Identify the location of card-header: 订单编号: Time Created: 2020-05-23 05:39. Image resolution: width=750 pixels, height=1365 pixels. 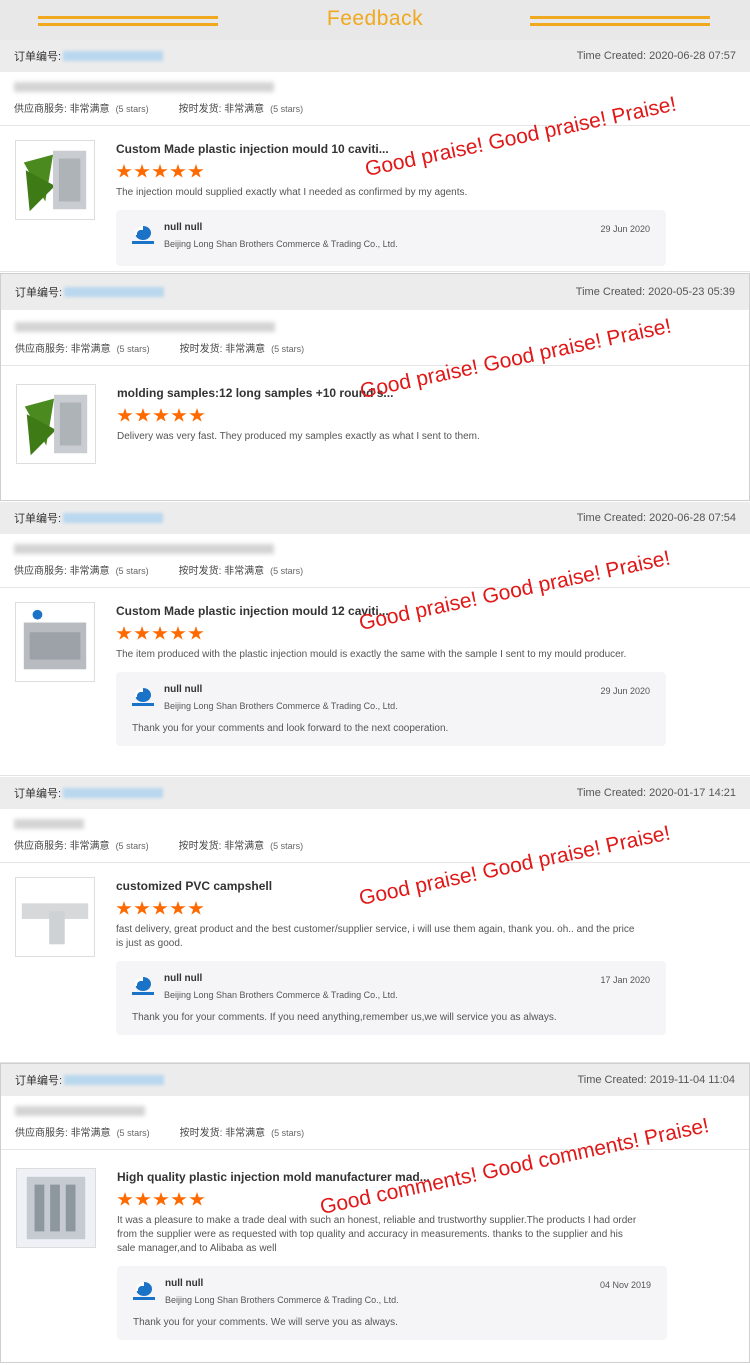
(375, 292).